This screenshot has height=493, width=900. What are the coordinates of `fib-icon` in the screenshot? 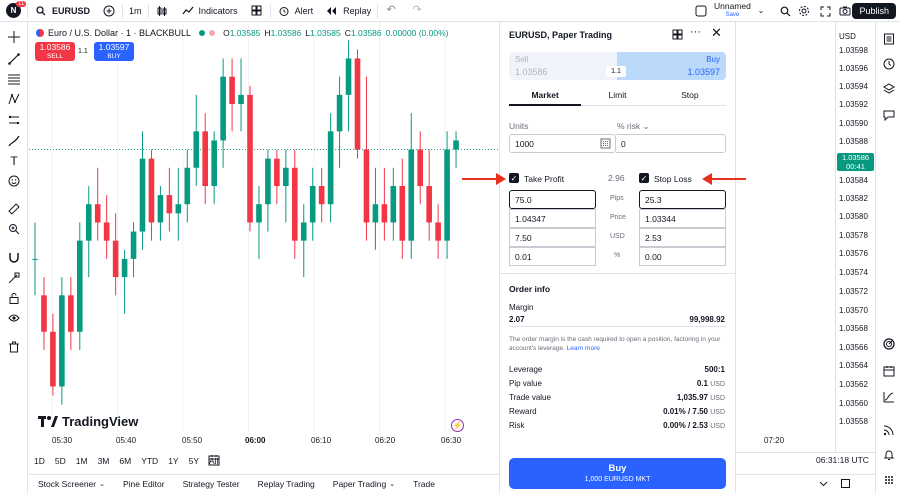 It's located at (14, 79).